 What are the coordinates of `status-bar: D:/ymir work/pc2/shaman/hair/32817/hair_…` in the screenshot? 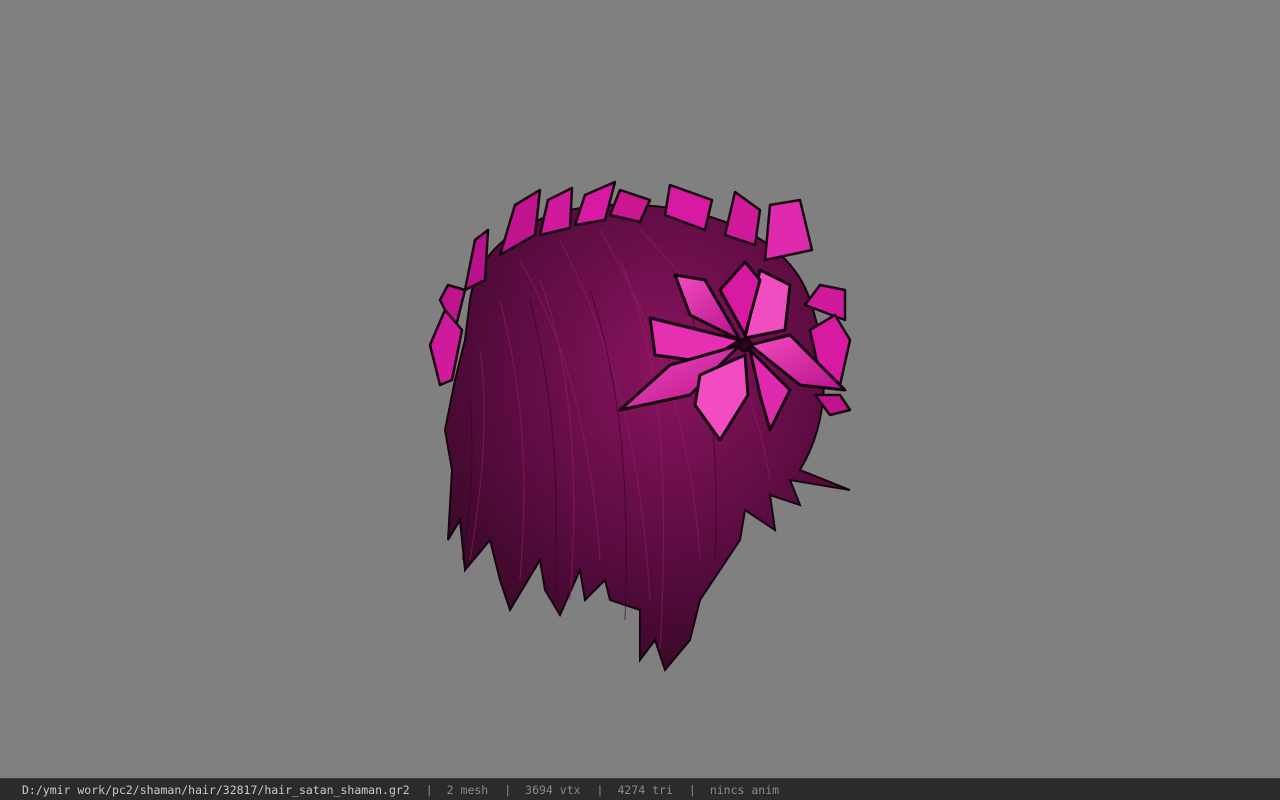 It's located at (640, 789).